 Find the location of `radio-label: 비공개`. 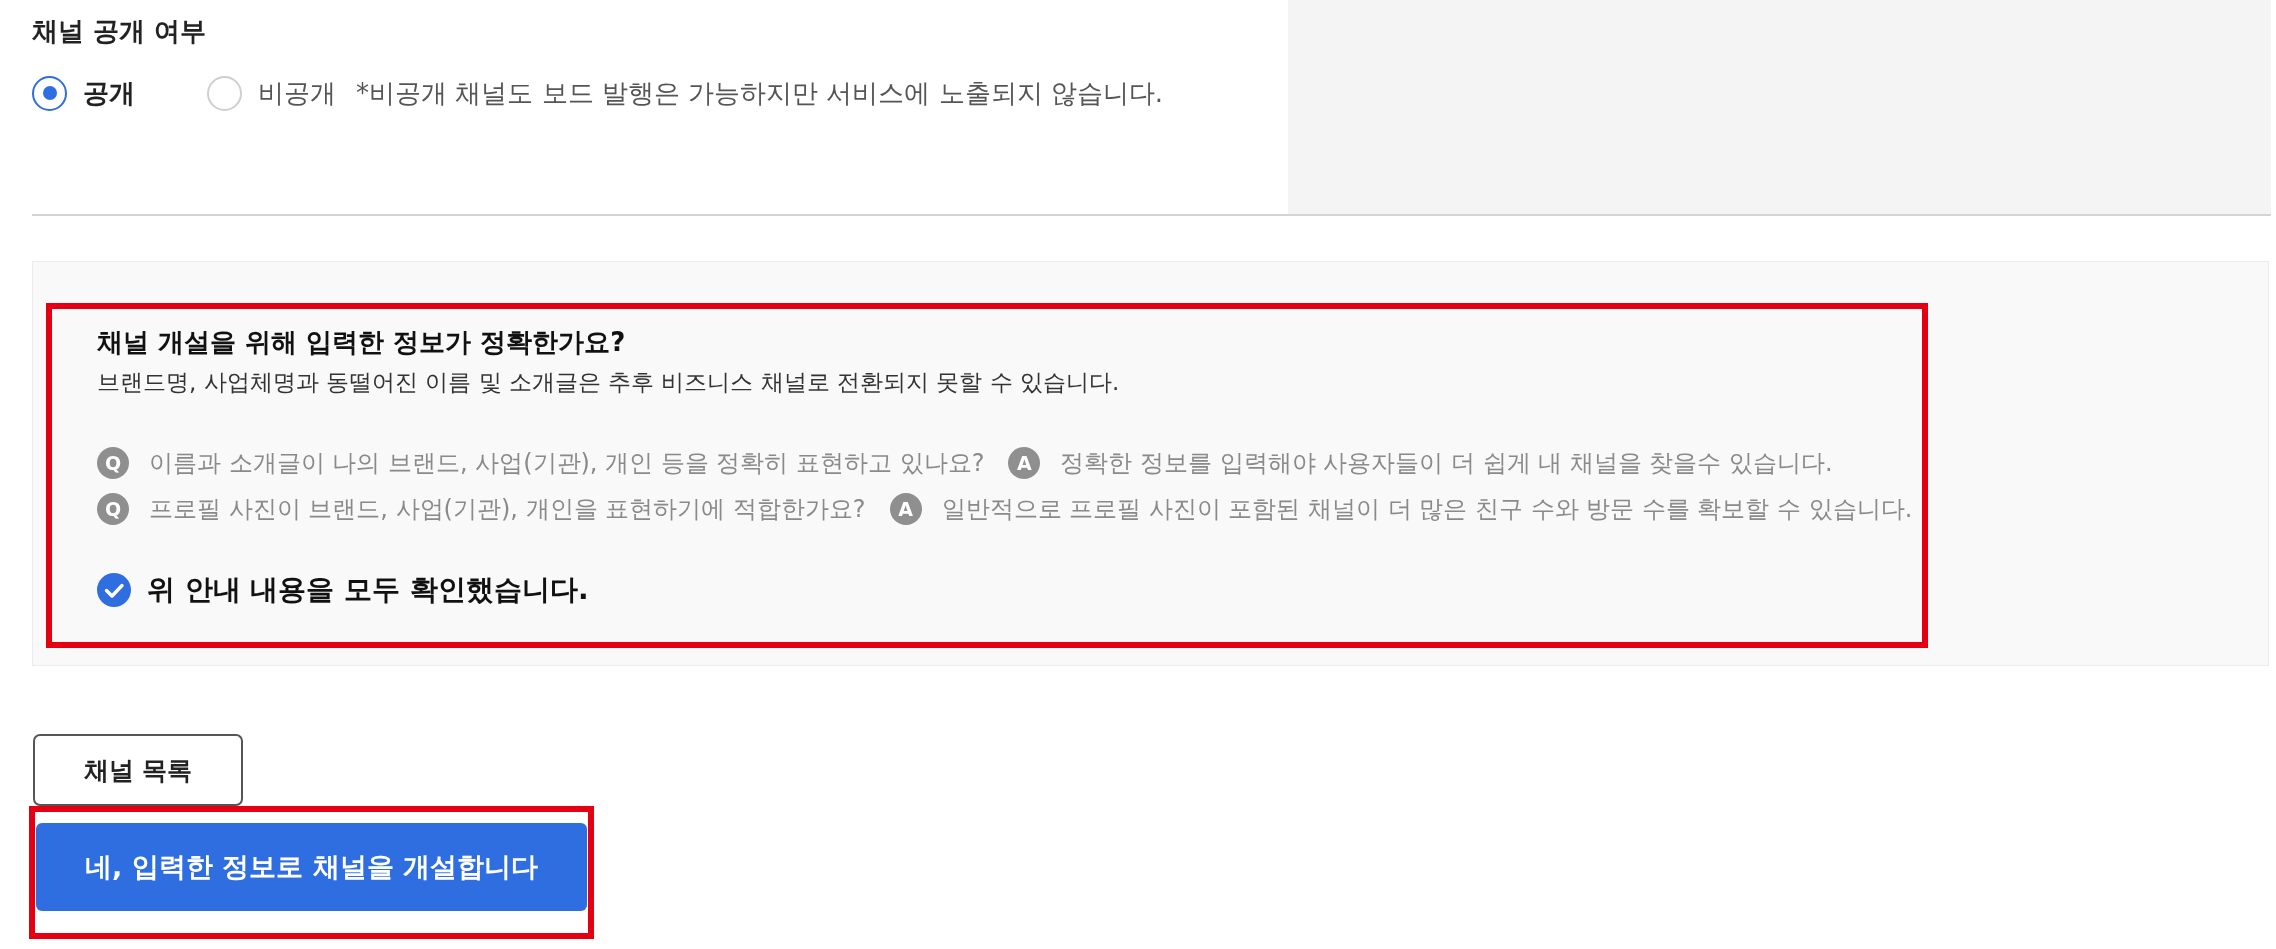

radio-label: 비공개 is located at coordinates (297, 93).